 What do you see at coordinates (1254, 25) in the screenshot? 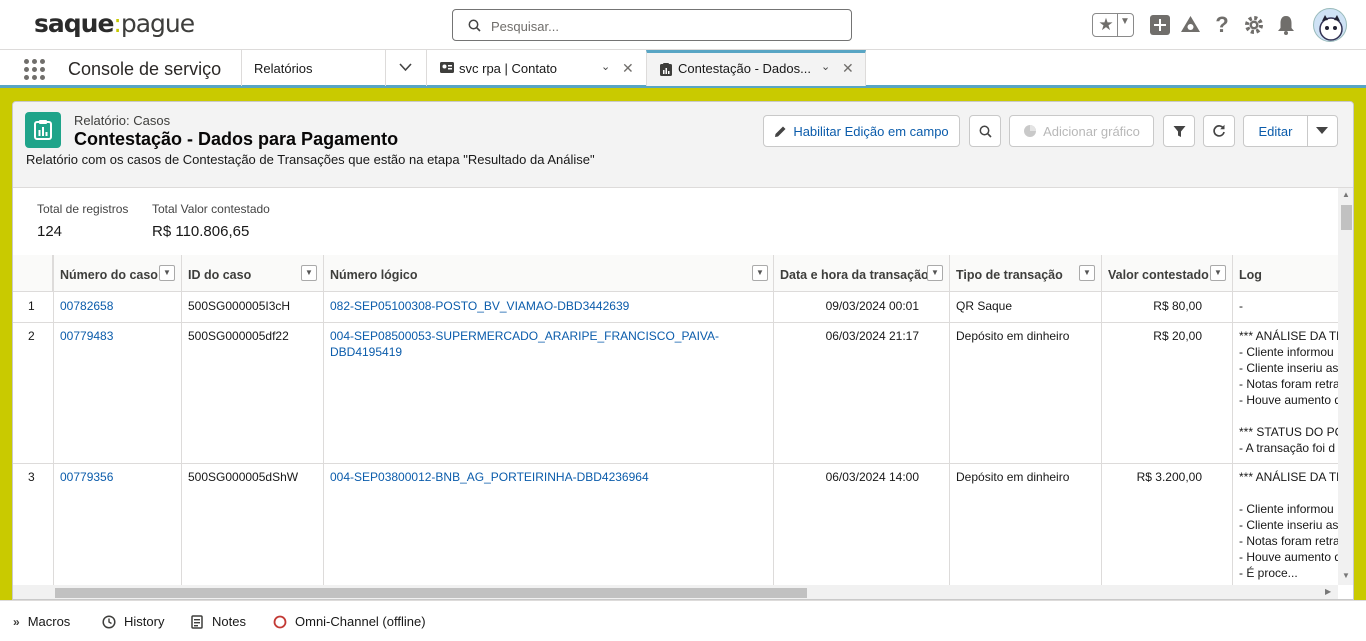
I see `gear-icon` at bounding box center [1254, 25].